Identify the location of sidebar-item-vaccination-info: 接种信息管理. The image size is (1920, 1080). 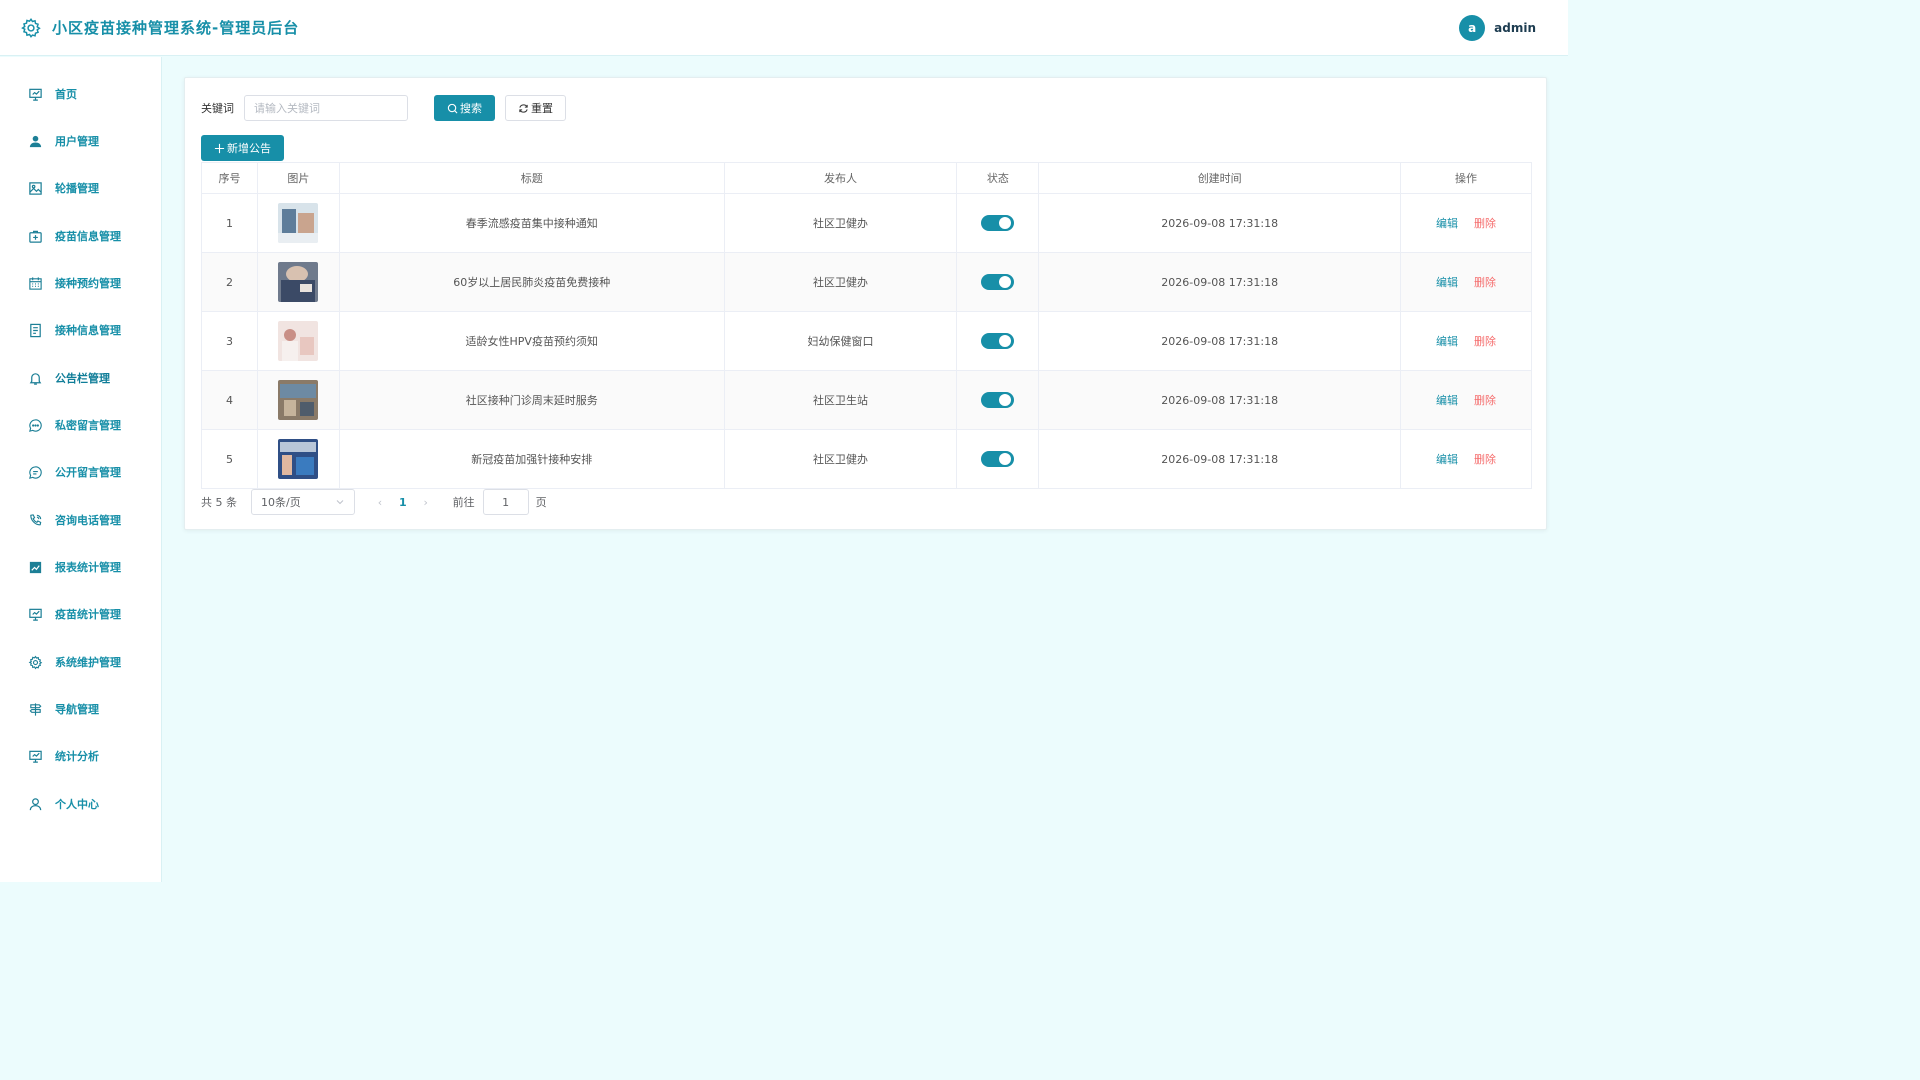
(81, 330).